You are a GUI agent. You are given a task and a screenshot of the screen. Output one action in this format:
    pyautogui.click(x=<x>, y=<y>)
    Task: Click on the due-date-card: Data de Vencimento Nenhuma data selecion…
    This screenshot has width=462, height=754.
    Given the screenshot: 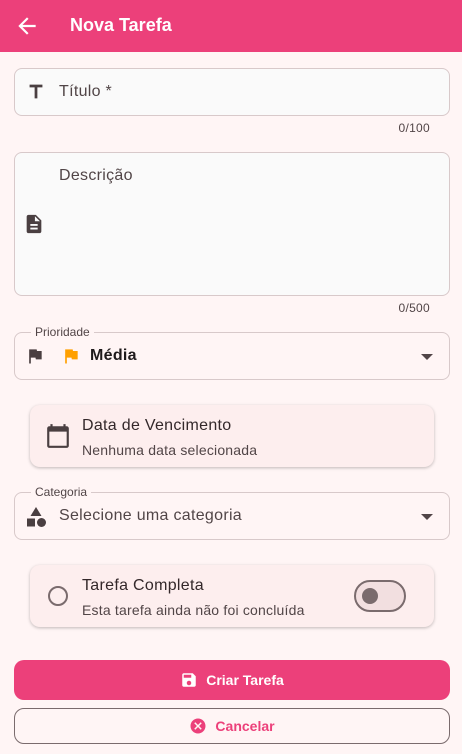 What is the action you would take?
    pyautogui.click(x=232, y=436)
    